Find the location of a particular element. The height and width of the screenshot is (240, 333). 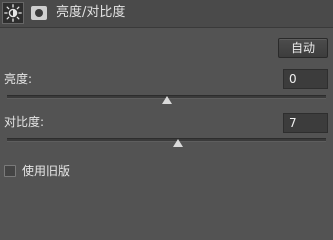

sun-brightness-icon is located at coordinates (13, 13).